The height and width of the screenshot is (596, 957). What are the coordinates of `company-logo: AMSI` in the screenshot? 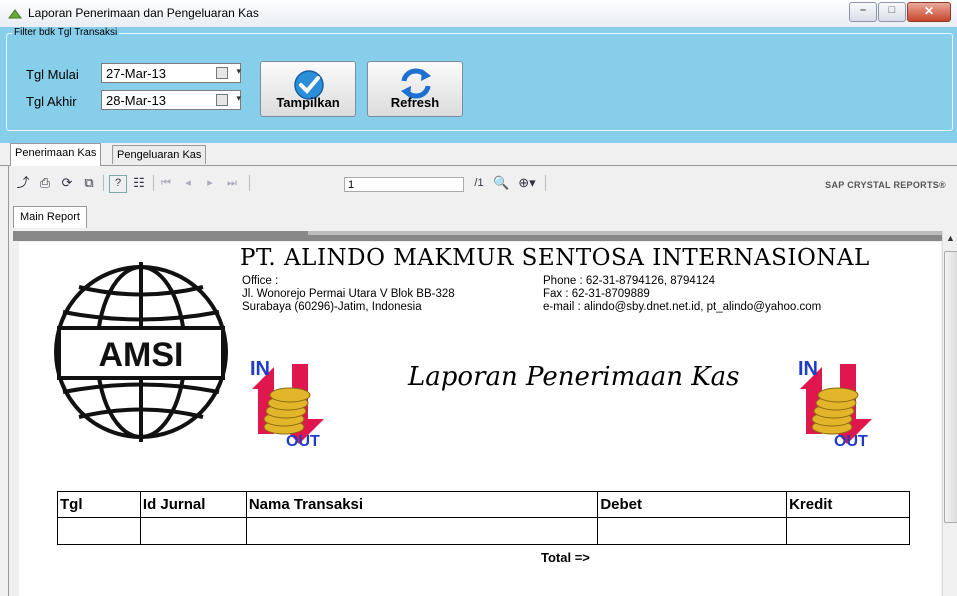 It's located at (141, 352).